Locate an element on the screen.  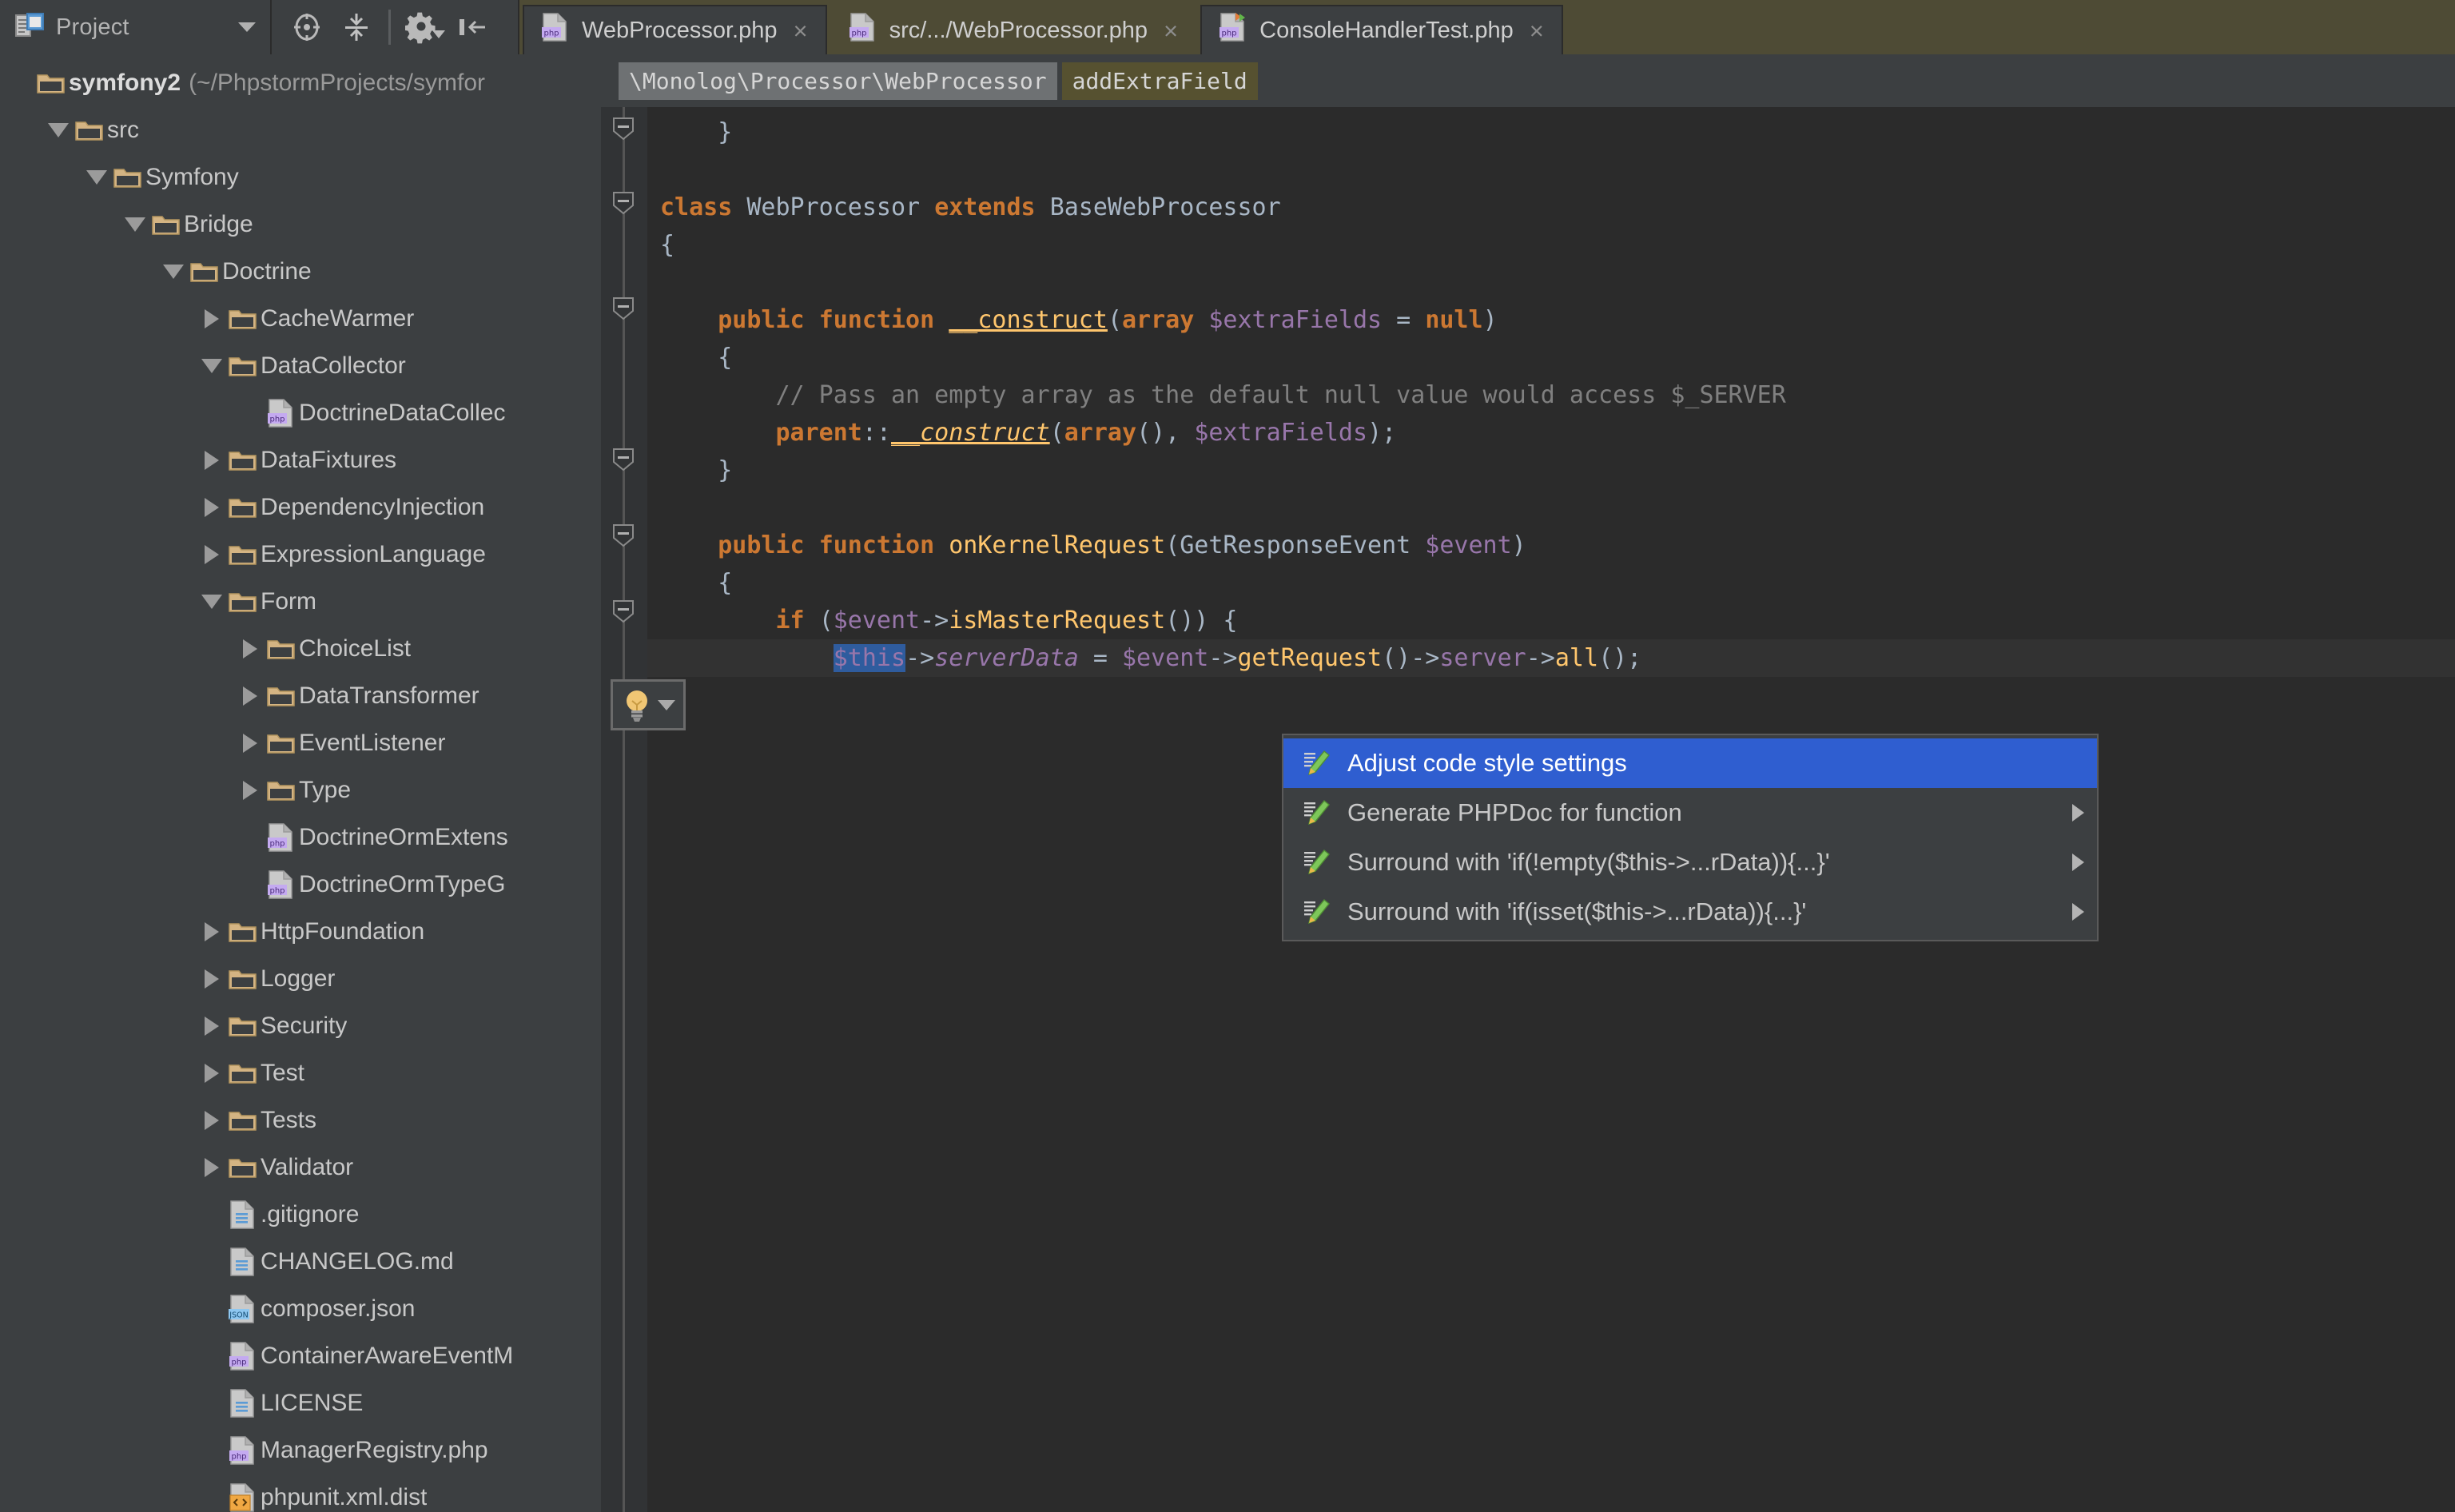
tree-node: DependencyInjection is located at coordinates (301, 507).